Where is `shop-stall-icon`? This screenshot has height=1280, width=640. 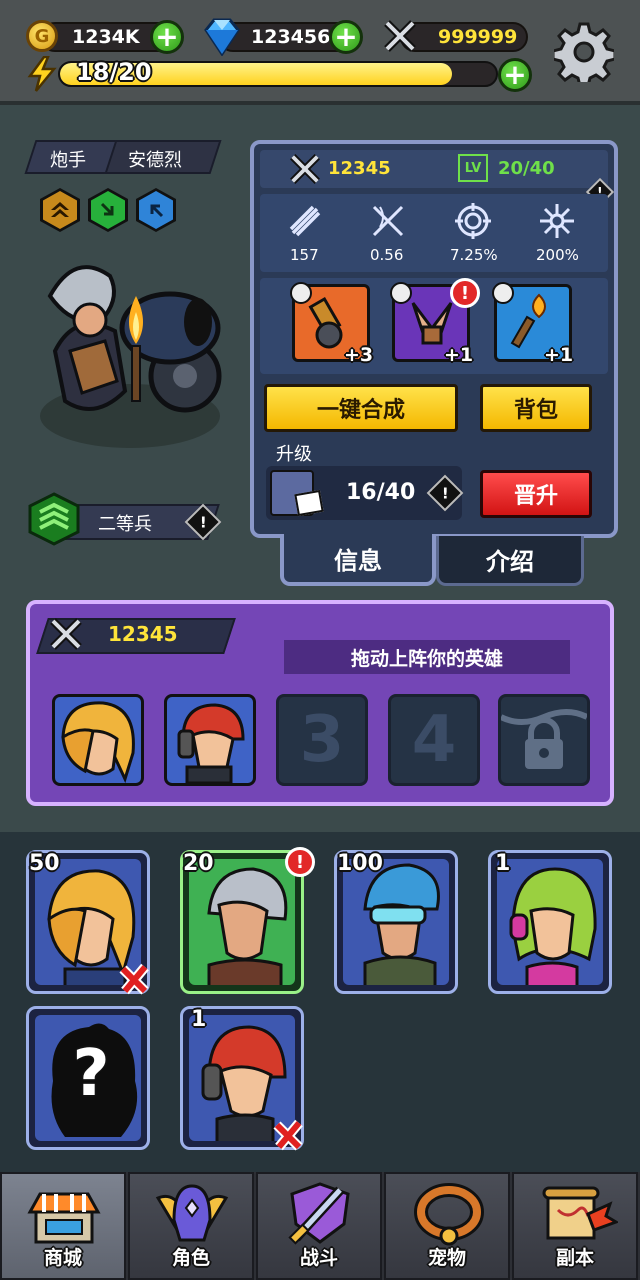 shop-stall-icon is located at coordinates (64, 1218).